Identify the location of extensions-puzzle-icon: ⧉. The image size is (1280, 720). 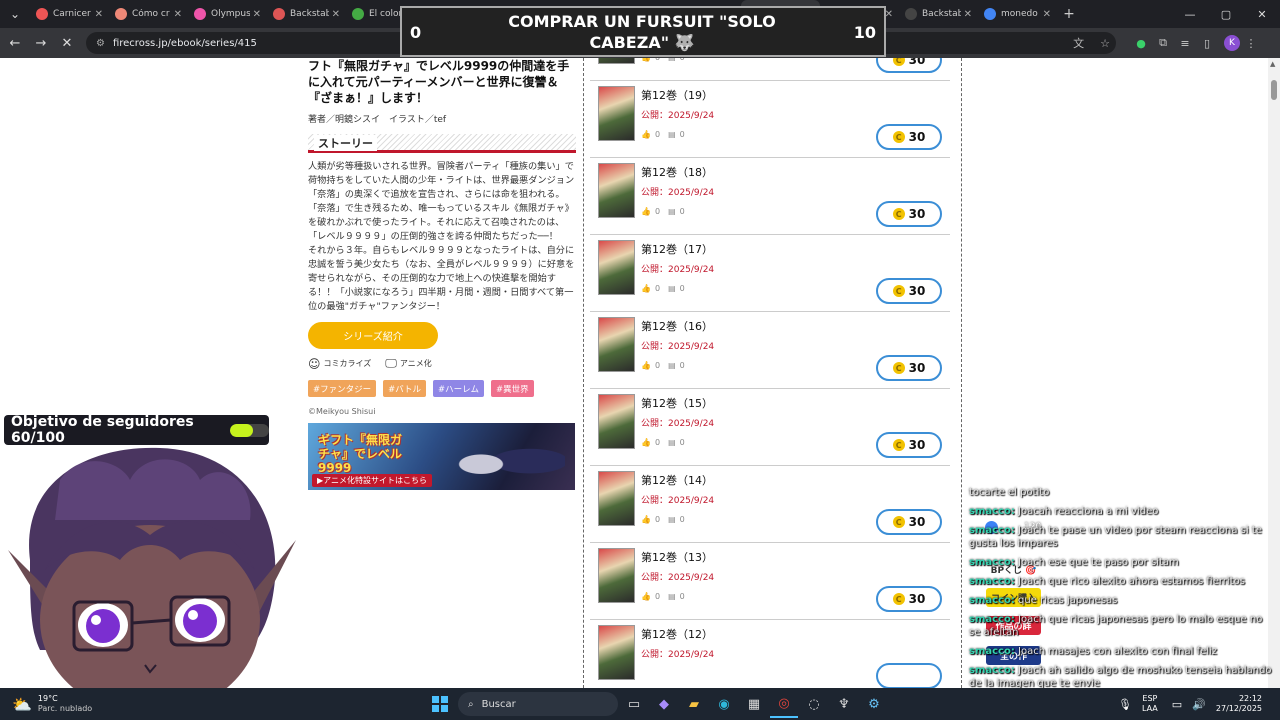
(1163, 43).